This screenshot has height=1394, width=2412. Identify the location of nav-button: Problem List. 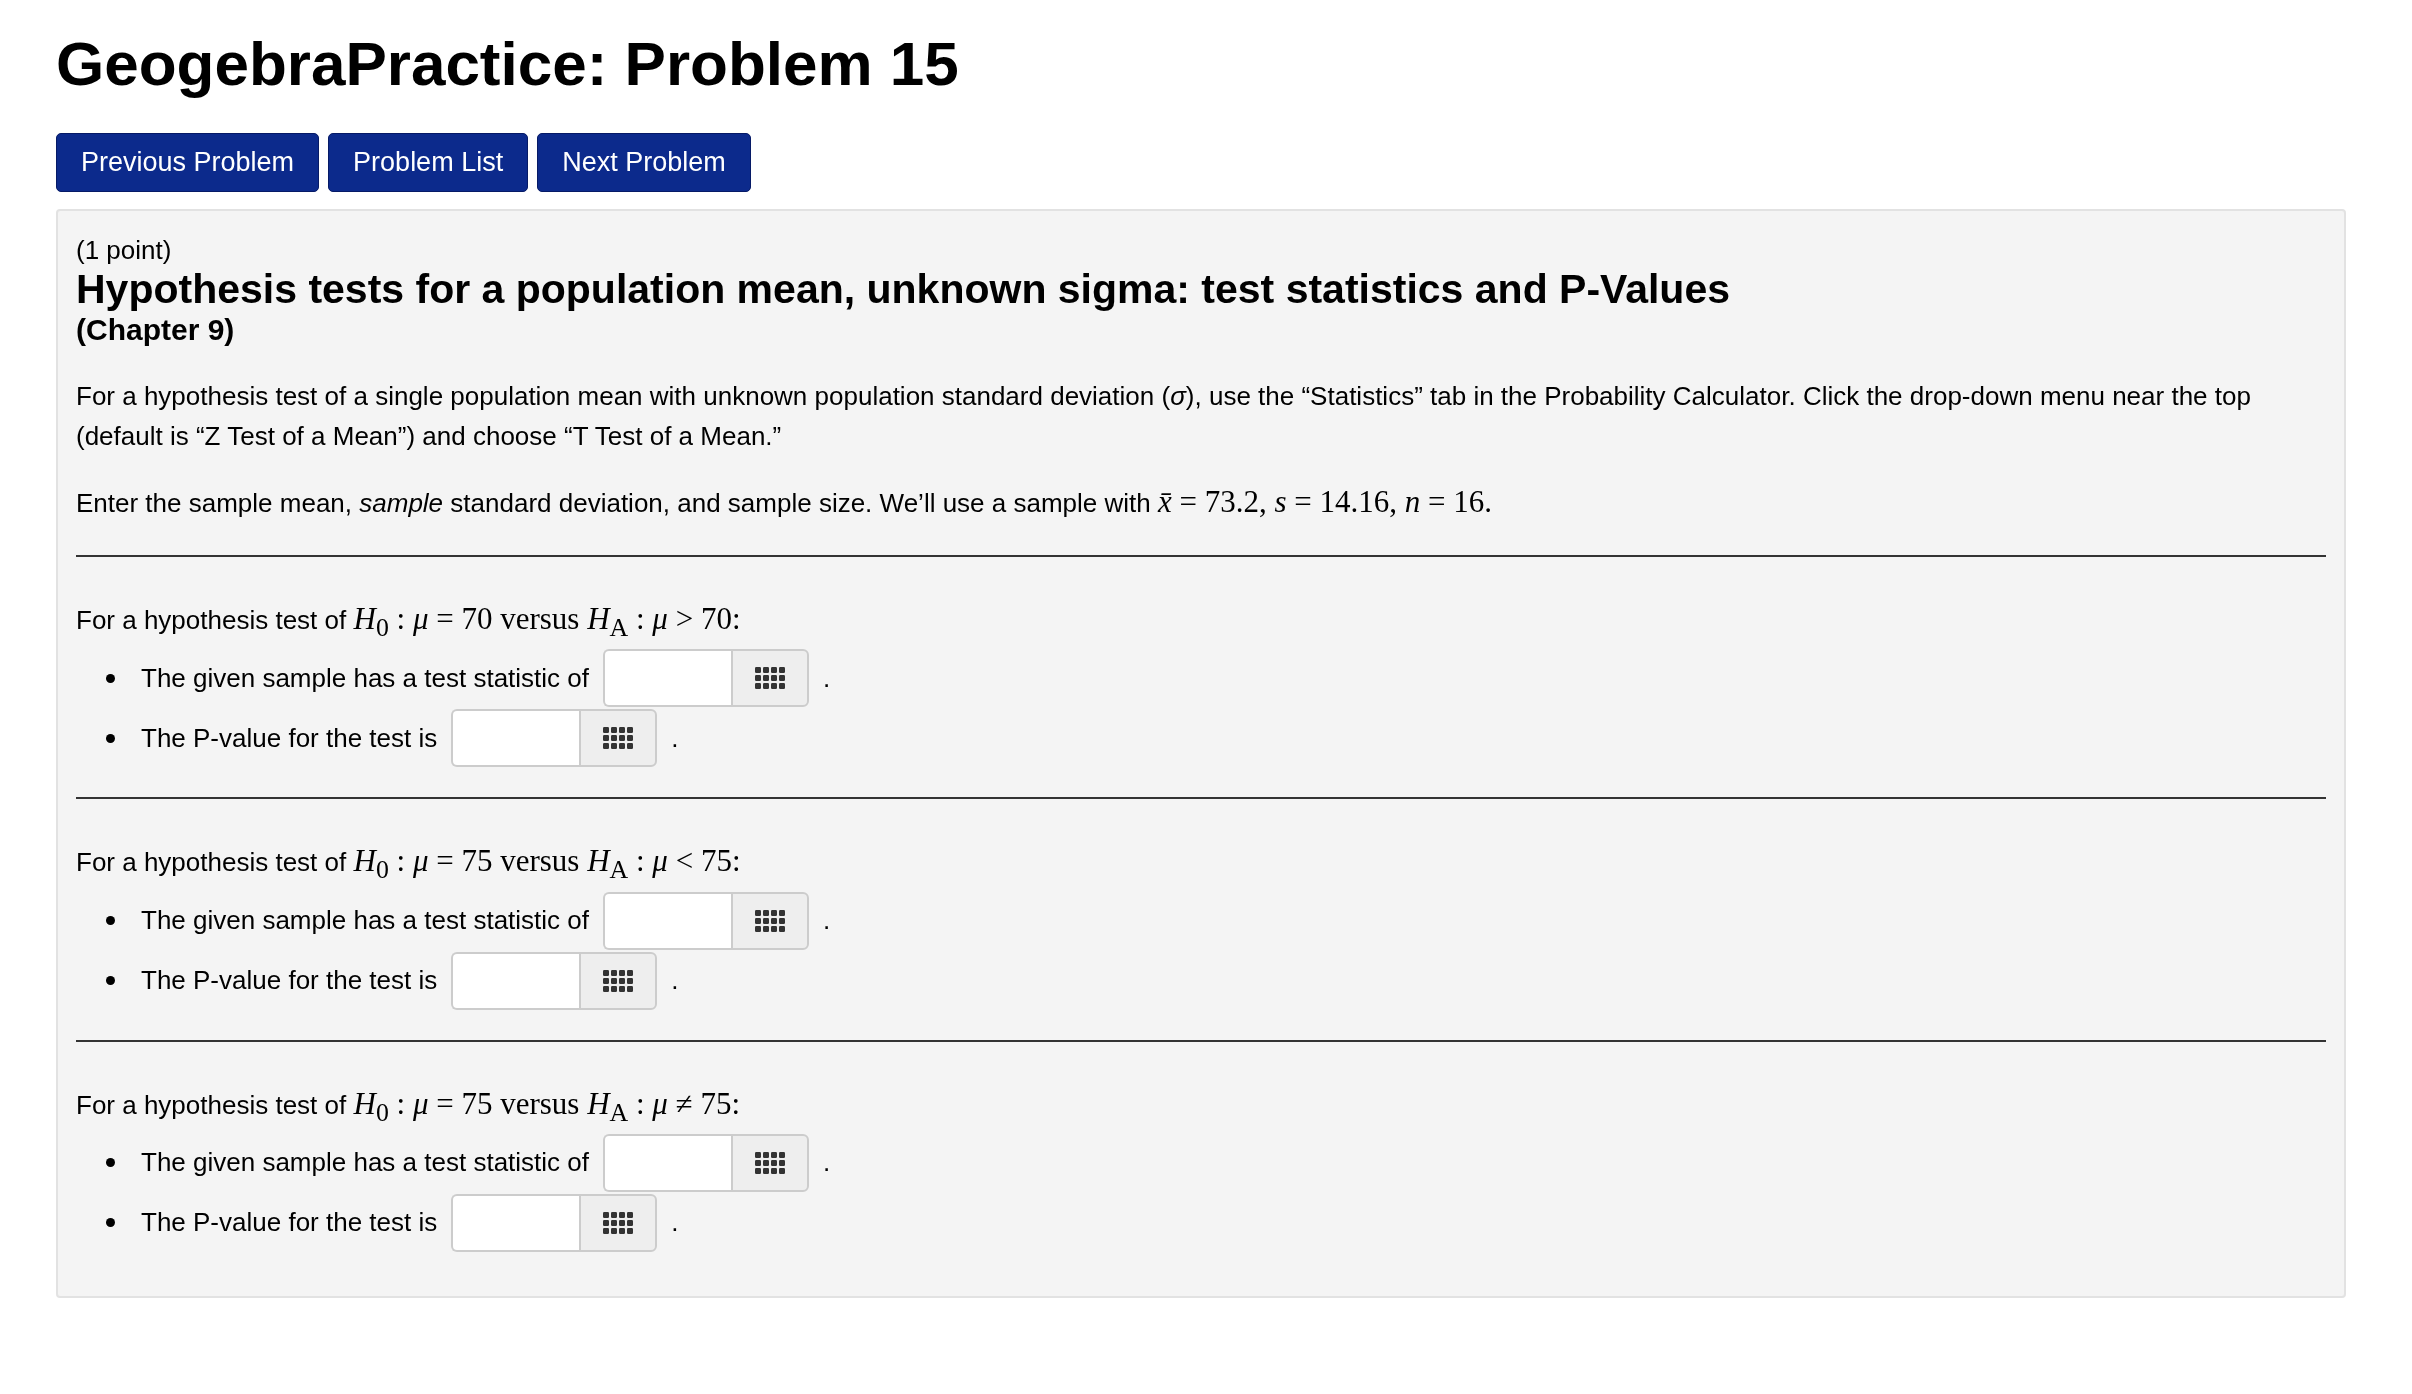
(428, 162).